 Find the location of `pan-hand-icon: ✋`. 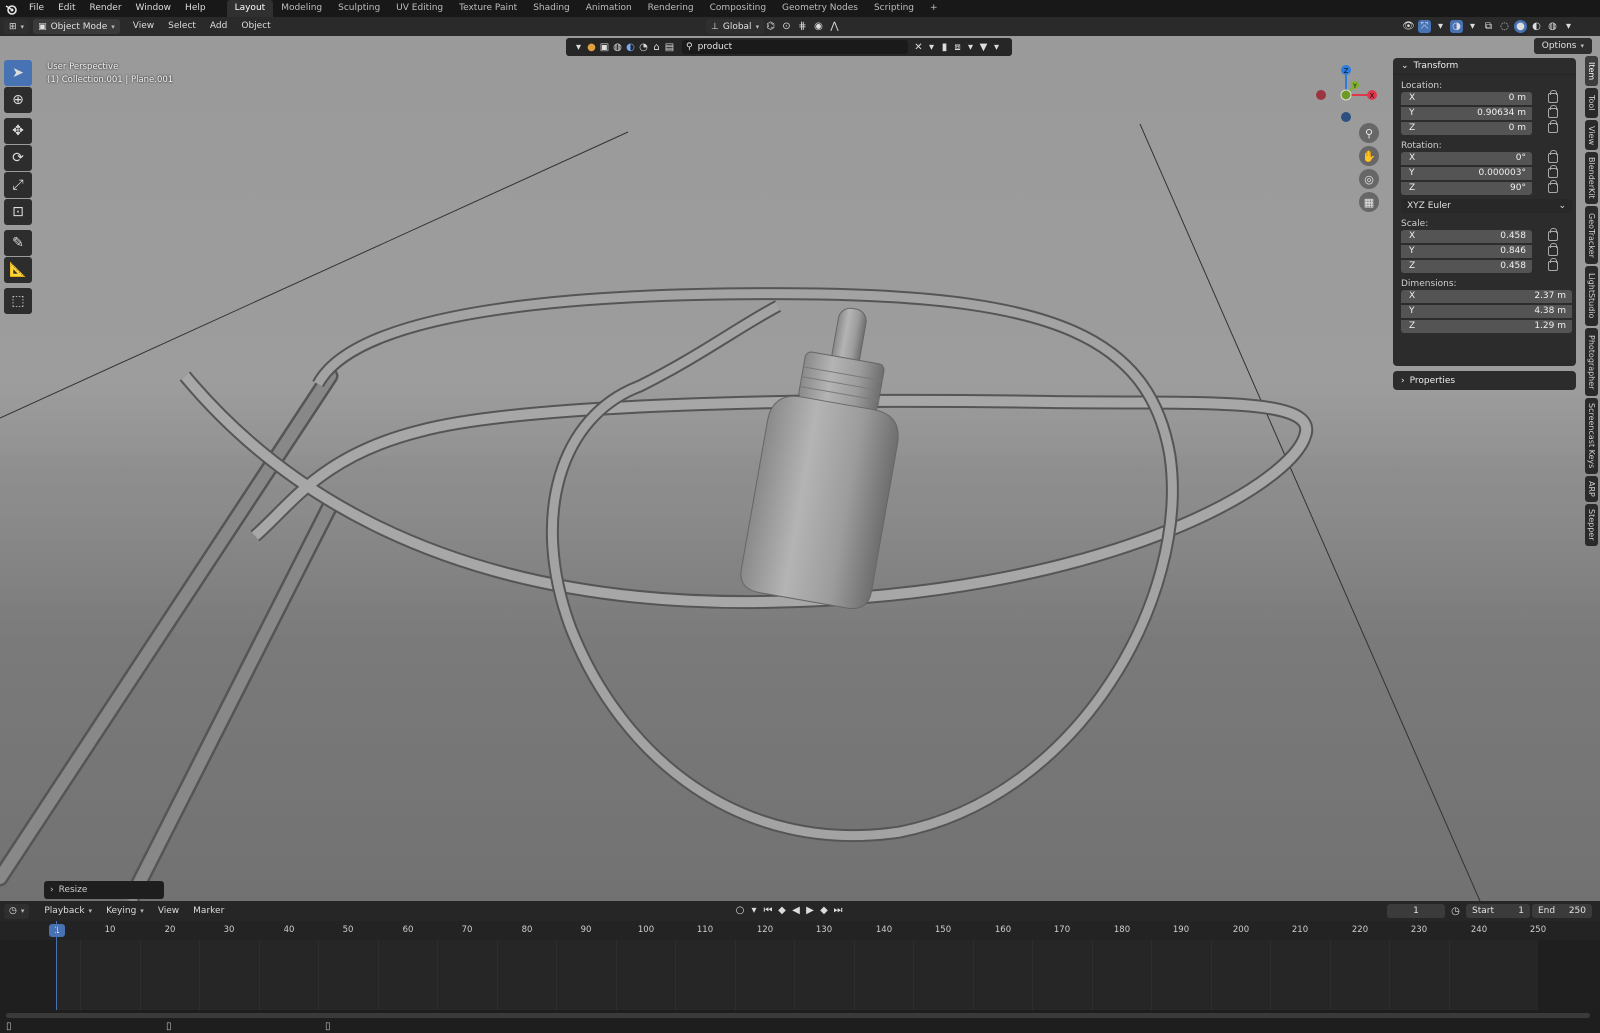

pan-hand-icon: ✋ is located at coordinates (1369, 156).